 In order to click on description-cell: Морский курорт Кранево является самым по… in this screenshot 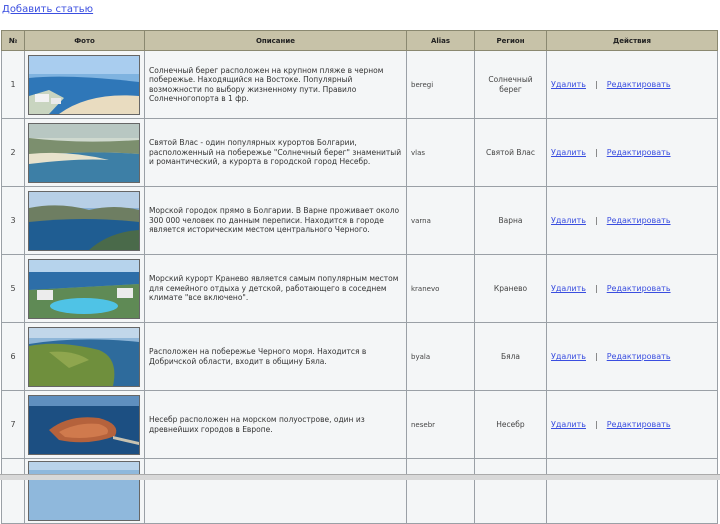, I will do `click(275, 288)`.